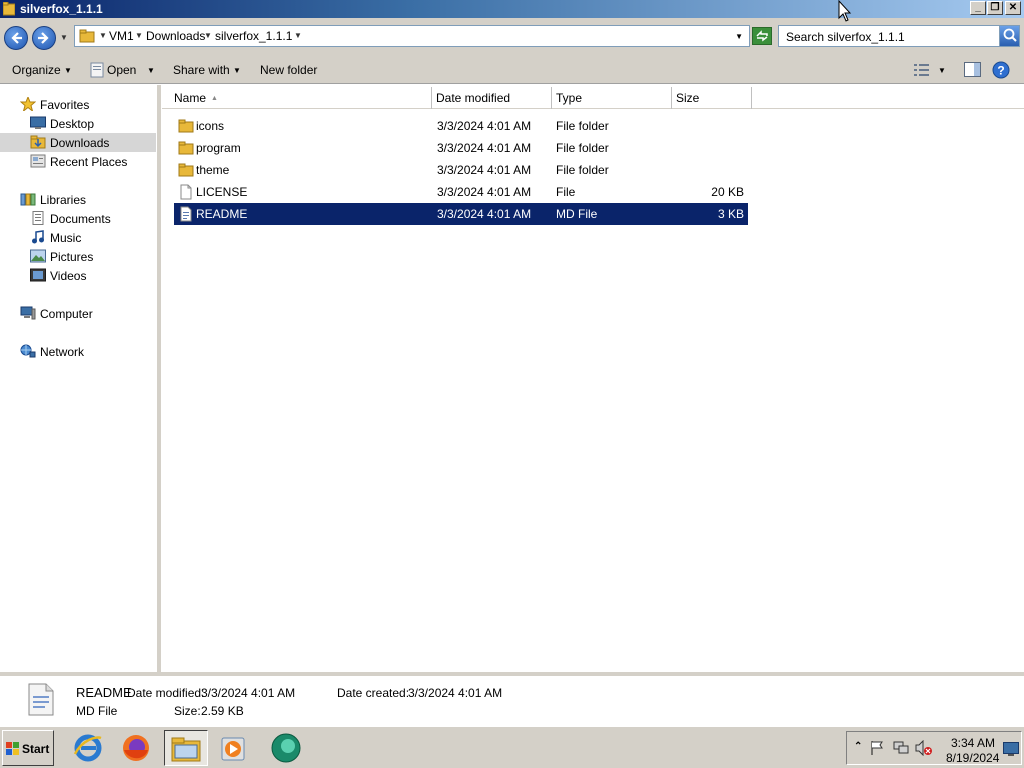 This screenshot has width=1024, height=768. What do you see at coordinates (12, 748) in the screenshot?
I see `windows-logo-icon` at bounding box center [12, 748].